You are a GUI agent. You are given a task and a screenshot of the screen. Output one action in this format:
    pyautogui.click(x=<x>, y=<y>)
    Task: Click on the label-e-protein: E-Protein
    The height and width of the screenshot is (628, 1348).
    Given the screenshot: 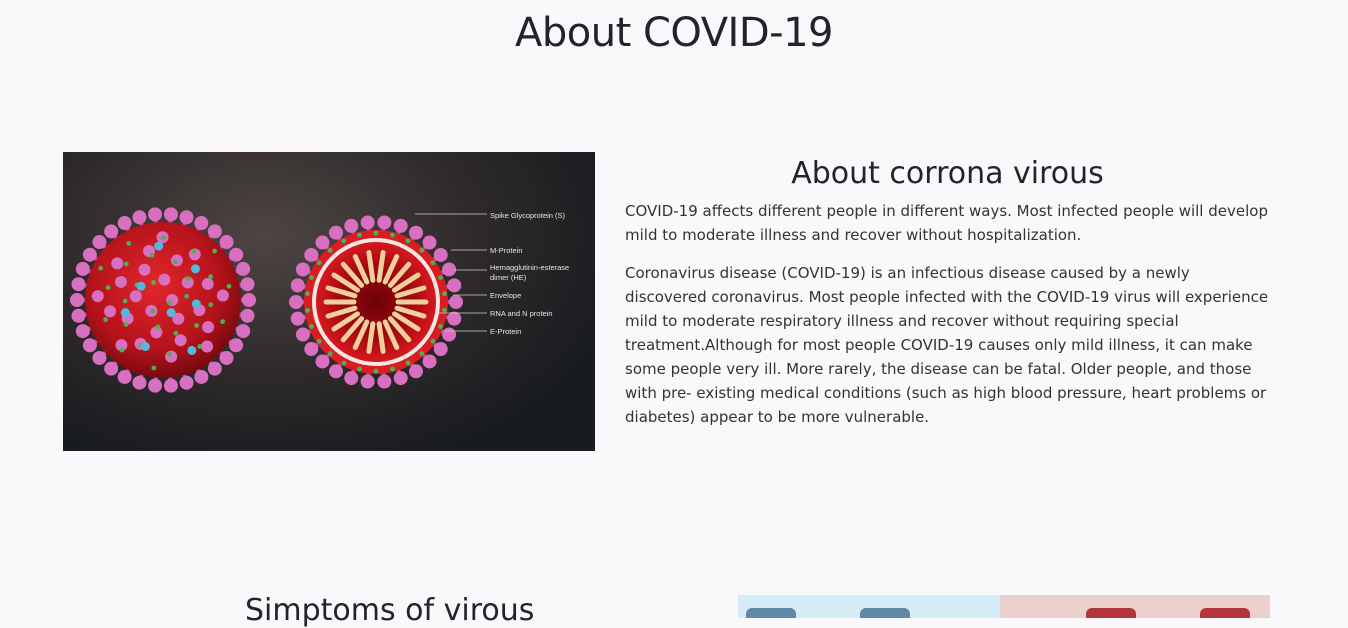 What is the action you would take?
    pyautogui.click(x=505, y=331)
    